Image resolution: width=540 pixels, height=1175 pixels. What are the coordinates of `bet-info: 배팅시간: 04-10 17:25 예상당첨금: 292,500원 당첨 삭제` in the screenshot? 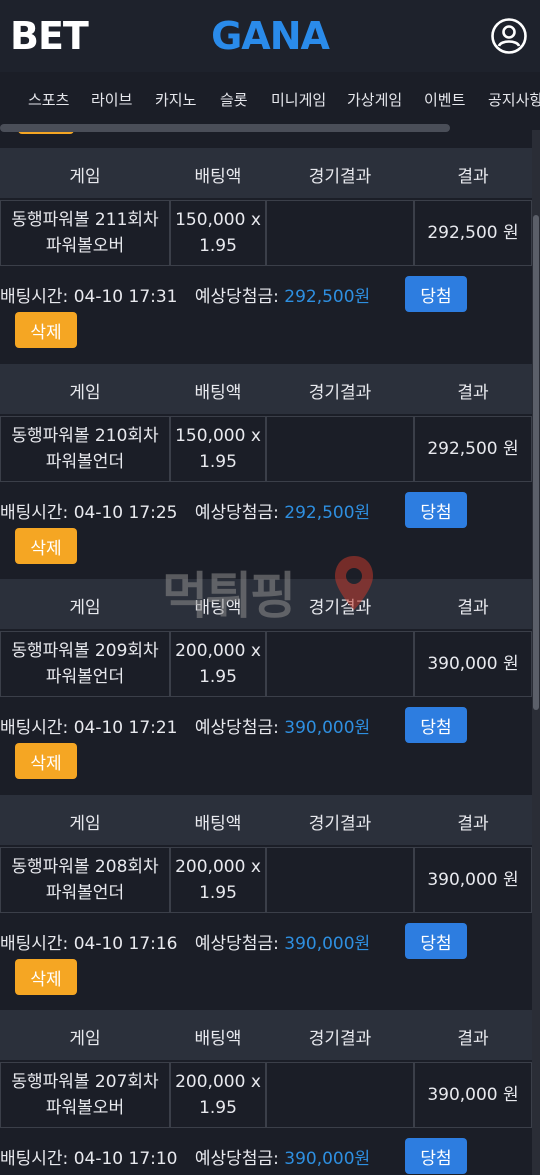 It's located at (266, 530).